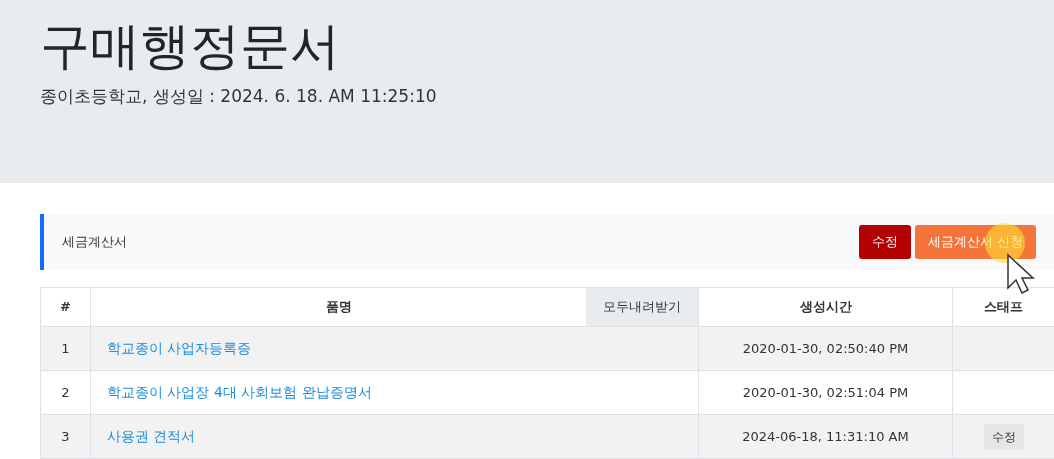 This screenshot has height=459, width=1054. What do you see at coordinates (239, 392) in the screenshot?
I see `document-link: 학교종이 사업장 4대 사회보험 완납증명서` at bounding box center [239, 392].